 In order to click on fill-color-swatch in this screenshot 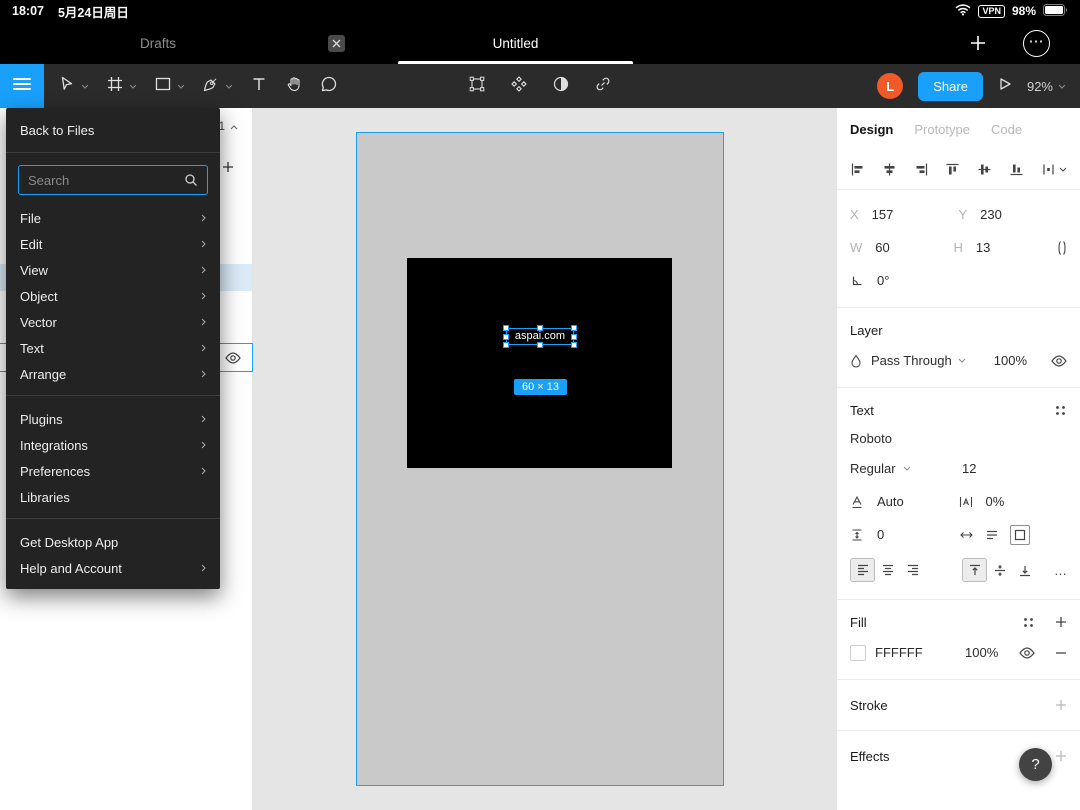, I will do `click(858, 652)`.